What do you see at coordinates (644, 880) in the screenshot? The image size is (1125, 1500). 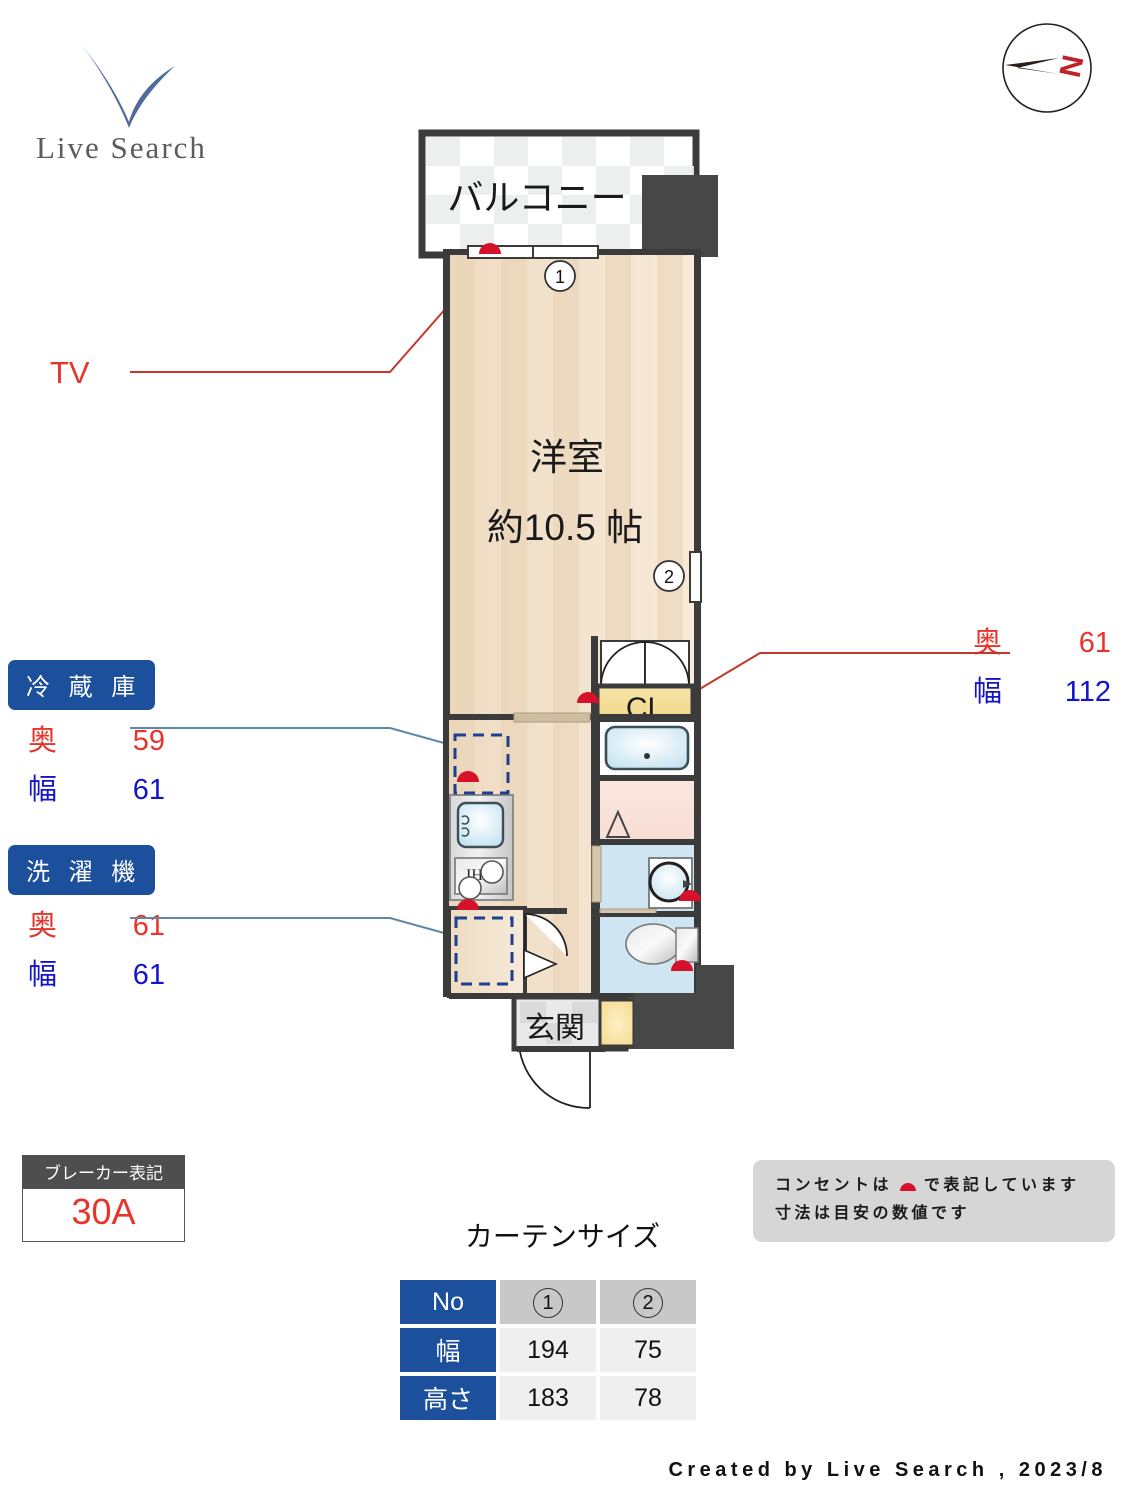 I see `washroom` at bounding box center [644, 880].